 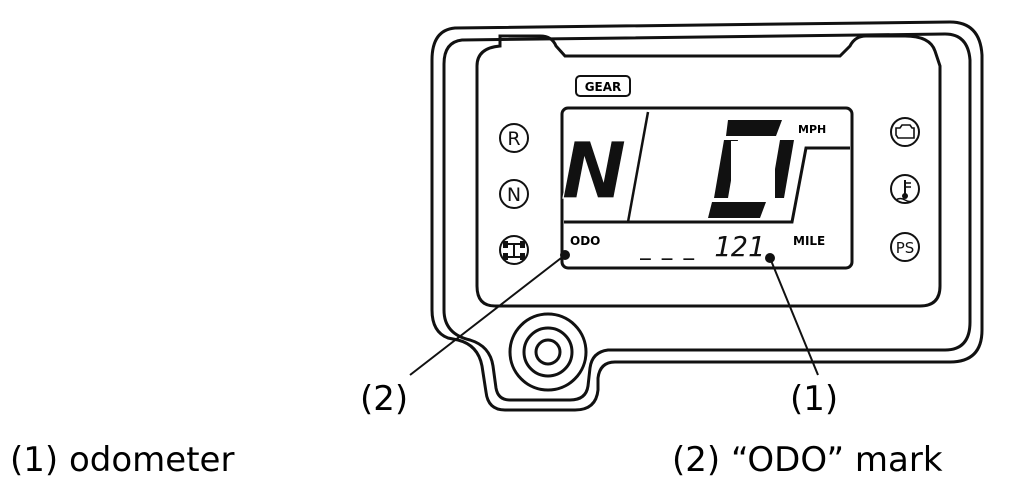 What do you see at coordinates (905, 189) in the screenshot?
I see `coolant-temp-icon` at bounding box center [905, 189].